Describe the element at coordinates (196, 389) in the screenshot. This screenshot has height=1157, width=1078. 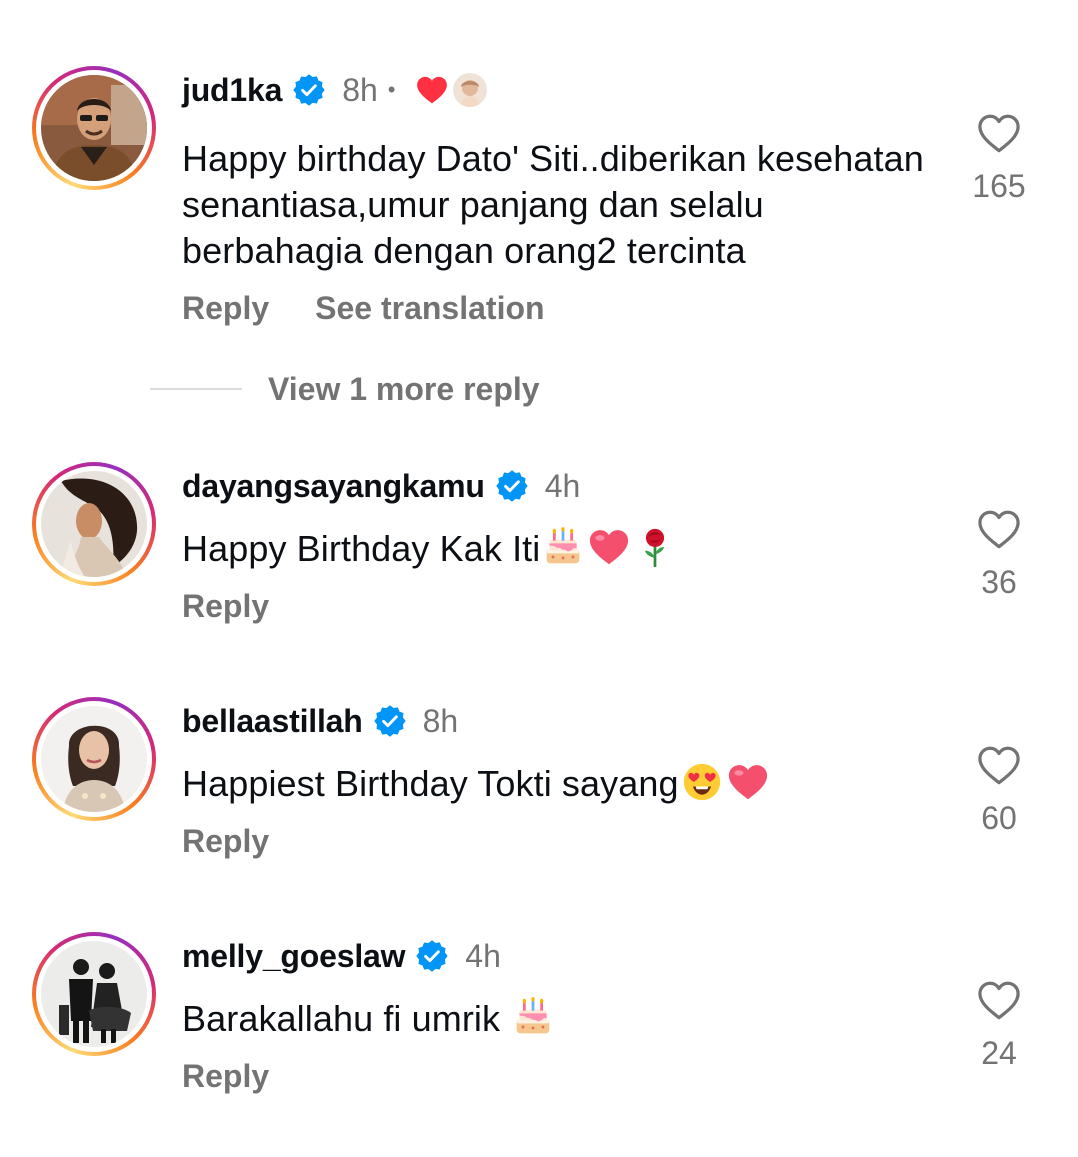
I see `thread-line` at that location.